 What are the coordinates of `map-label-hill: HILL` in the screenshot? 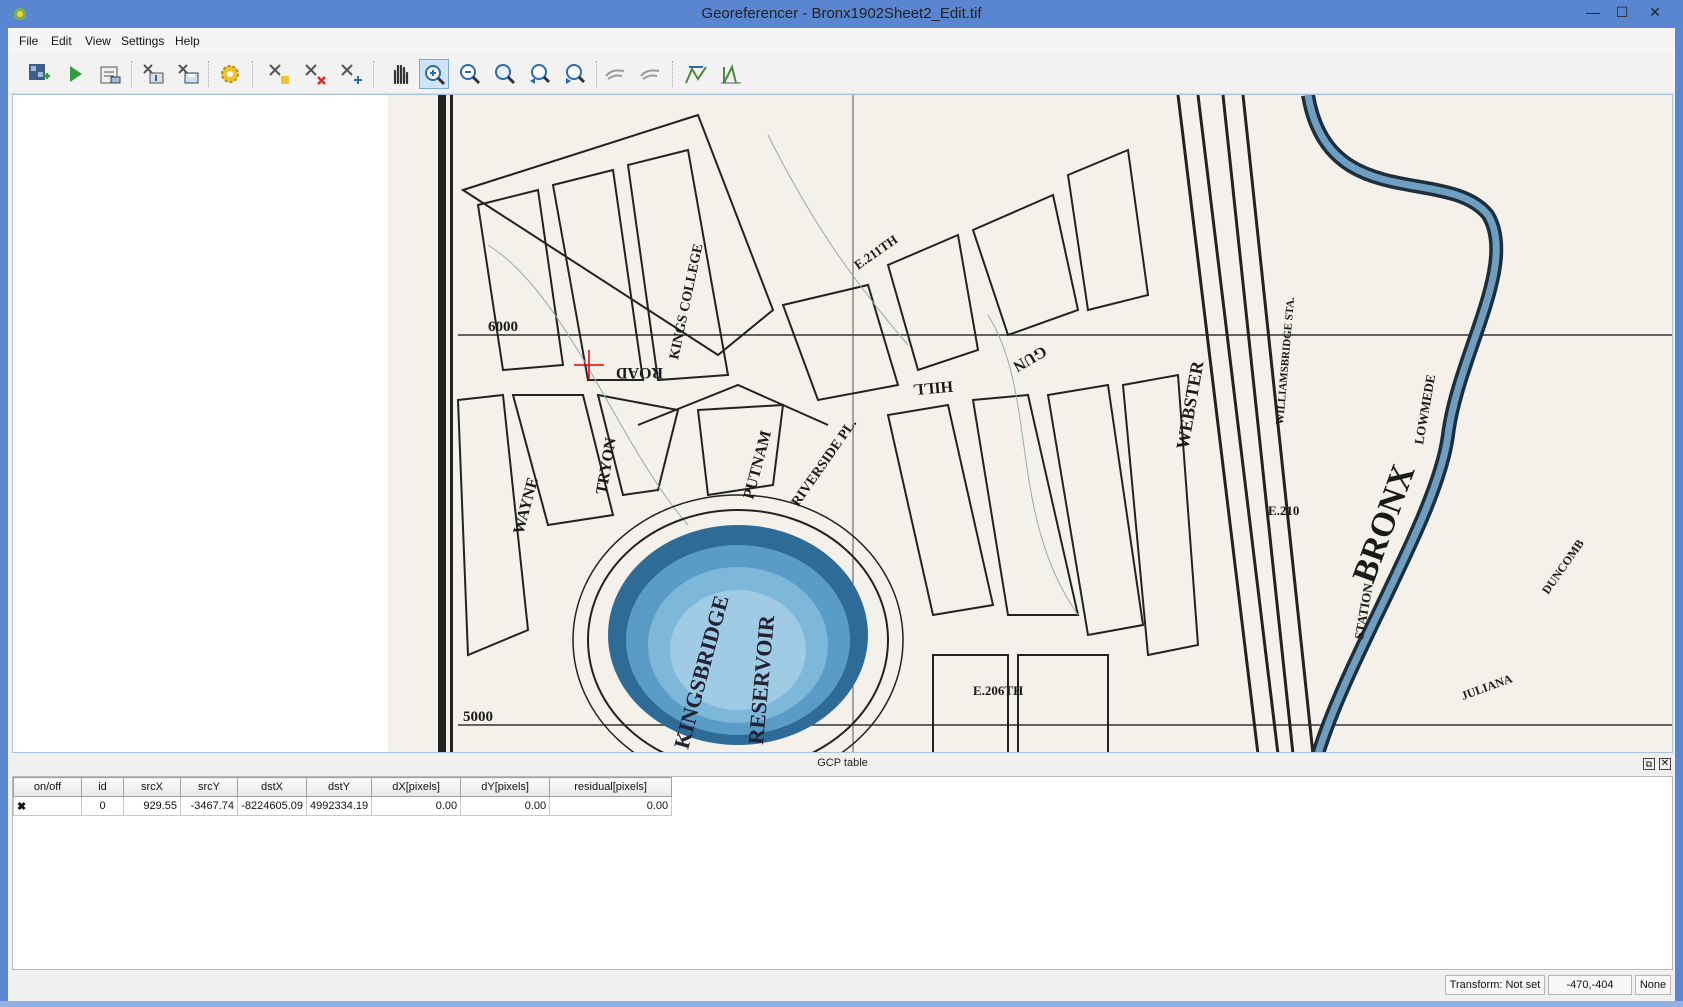 It's located at (932, 387).